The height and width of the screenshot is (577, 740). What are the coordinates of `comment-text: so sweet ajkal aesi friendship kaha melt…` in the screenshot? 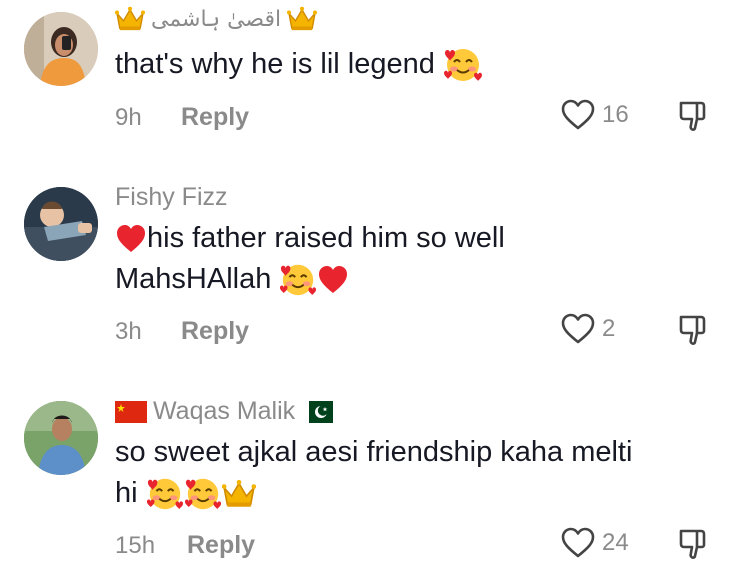 It's located at (415, 473).